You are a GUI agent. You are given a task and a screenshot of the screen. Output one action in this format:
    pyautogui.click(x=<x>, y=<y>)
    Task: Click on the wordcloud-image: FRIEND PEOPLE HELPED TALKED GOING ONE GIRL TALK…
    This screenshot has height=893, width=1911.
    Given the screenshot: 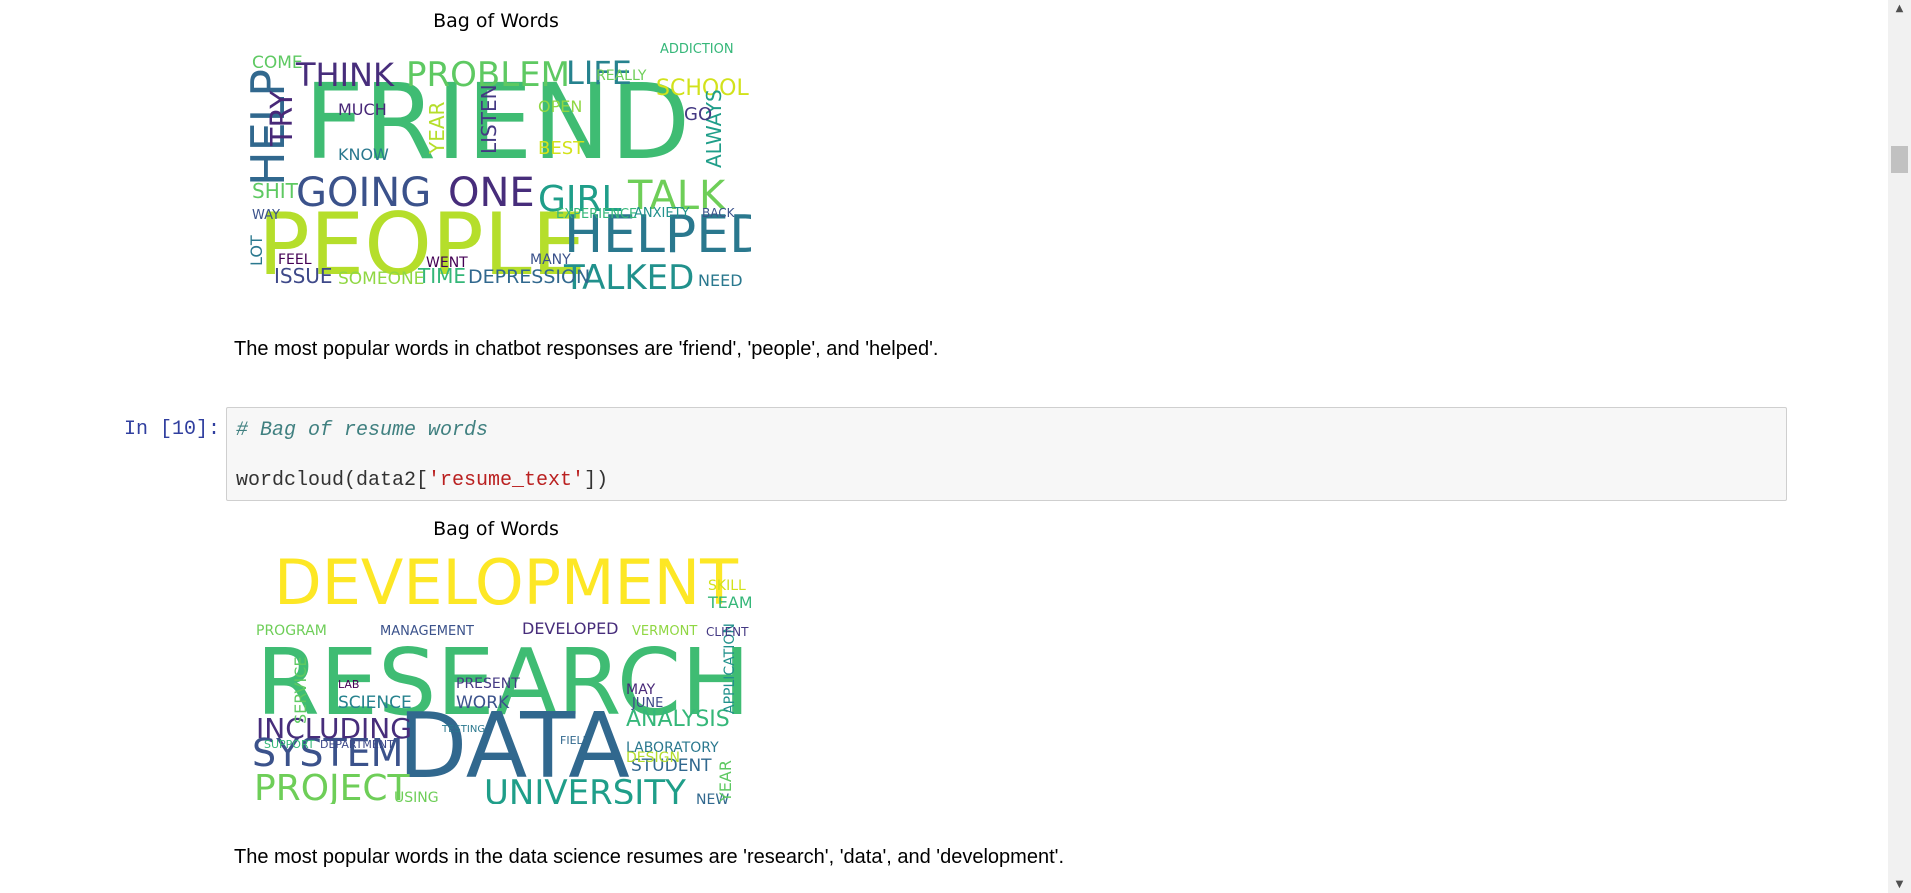 What is the action you would take?
    pyautogui.click(x=498, y=166)
    